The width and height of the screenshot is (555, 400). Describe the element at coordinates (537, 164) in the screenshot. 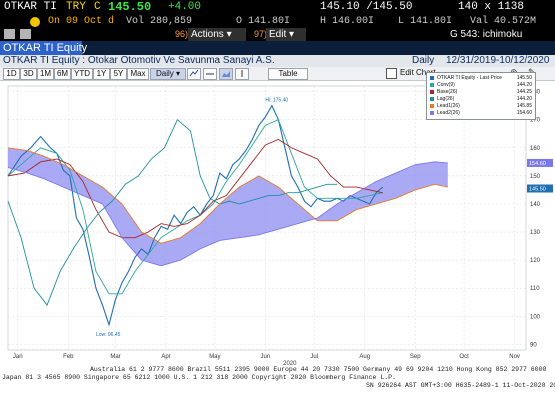

I see `lead2-price-marker-label: 154.60` at that location.